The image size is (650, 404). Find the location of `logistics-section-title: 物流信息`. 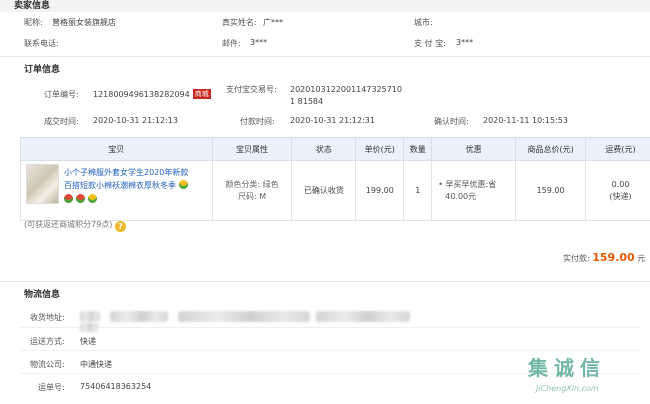

logistics-section-title: 物流信息 is located at coordinates (325, 295).